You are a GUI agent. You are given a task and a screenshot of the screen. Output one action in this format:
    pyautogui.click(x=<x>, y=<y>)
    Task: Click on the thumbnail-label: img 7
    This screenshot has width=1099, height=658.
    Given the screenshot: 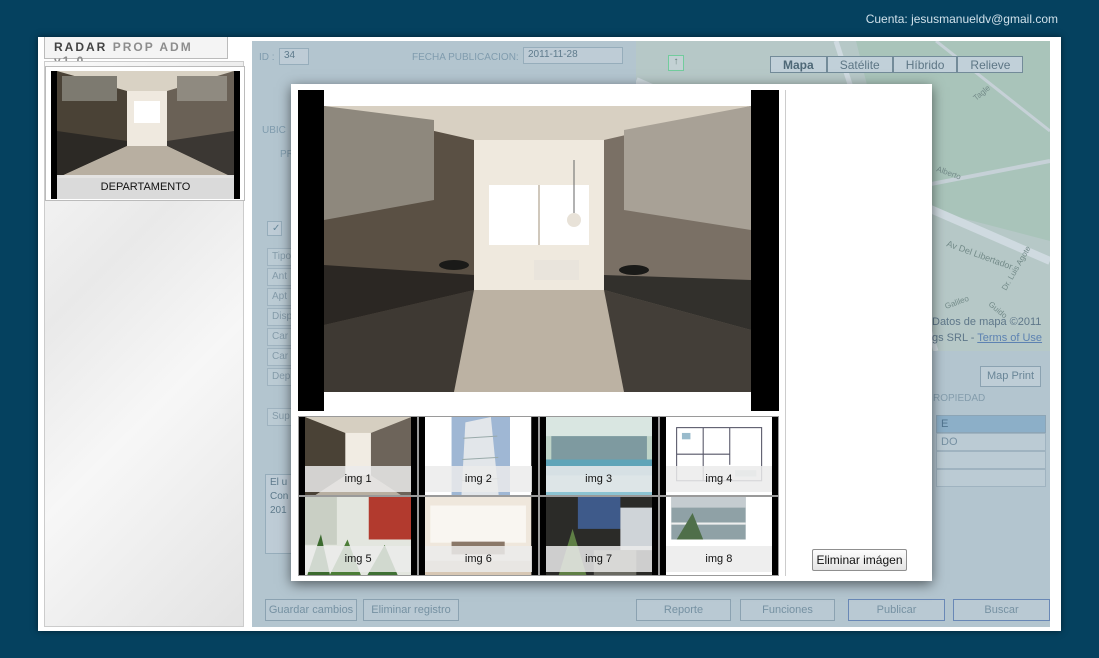 What is the action you would take?
    pyautogui.click(x=598, y=559)
    